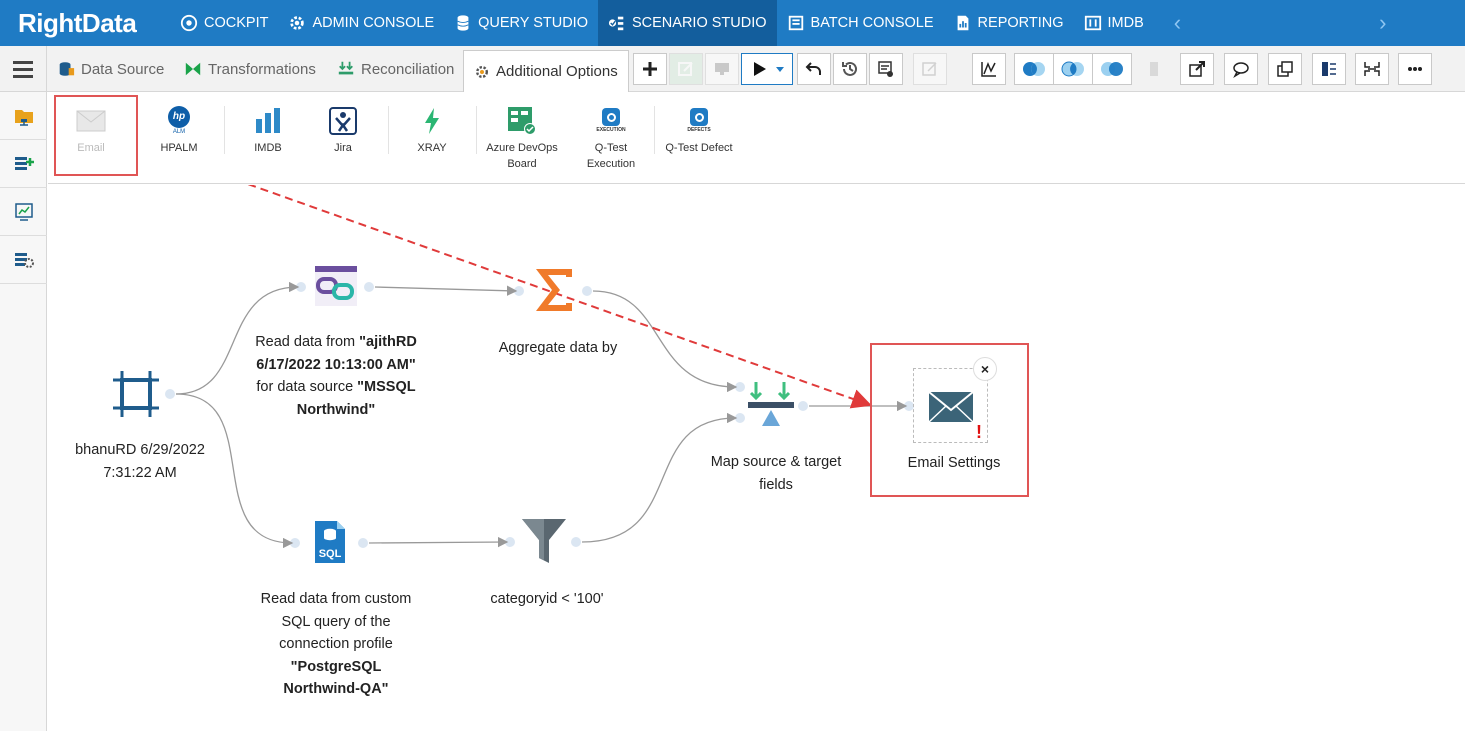 The image size is (1465, 731). Describe the element at coordinates (23, 260) in the screenshot. I see `sidebar-scenario-settings` at that location.